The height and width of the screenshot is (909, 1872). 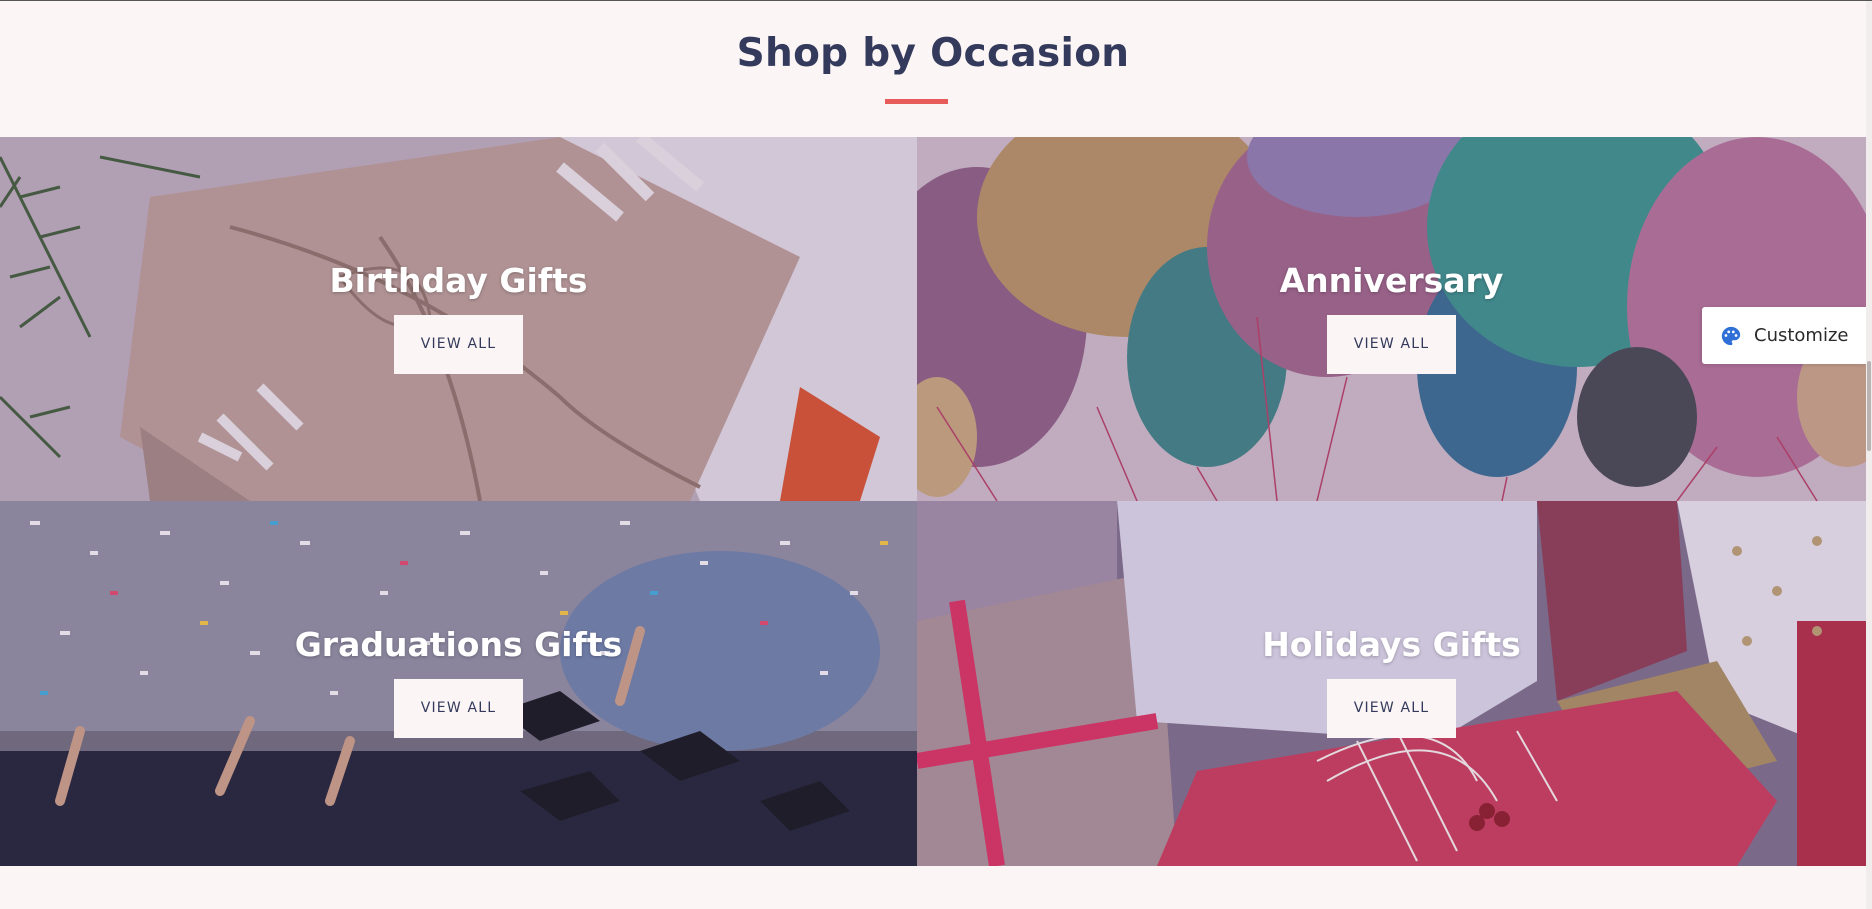 I want to click on scrollbar-track, so click(x=1869, y=455).